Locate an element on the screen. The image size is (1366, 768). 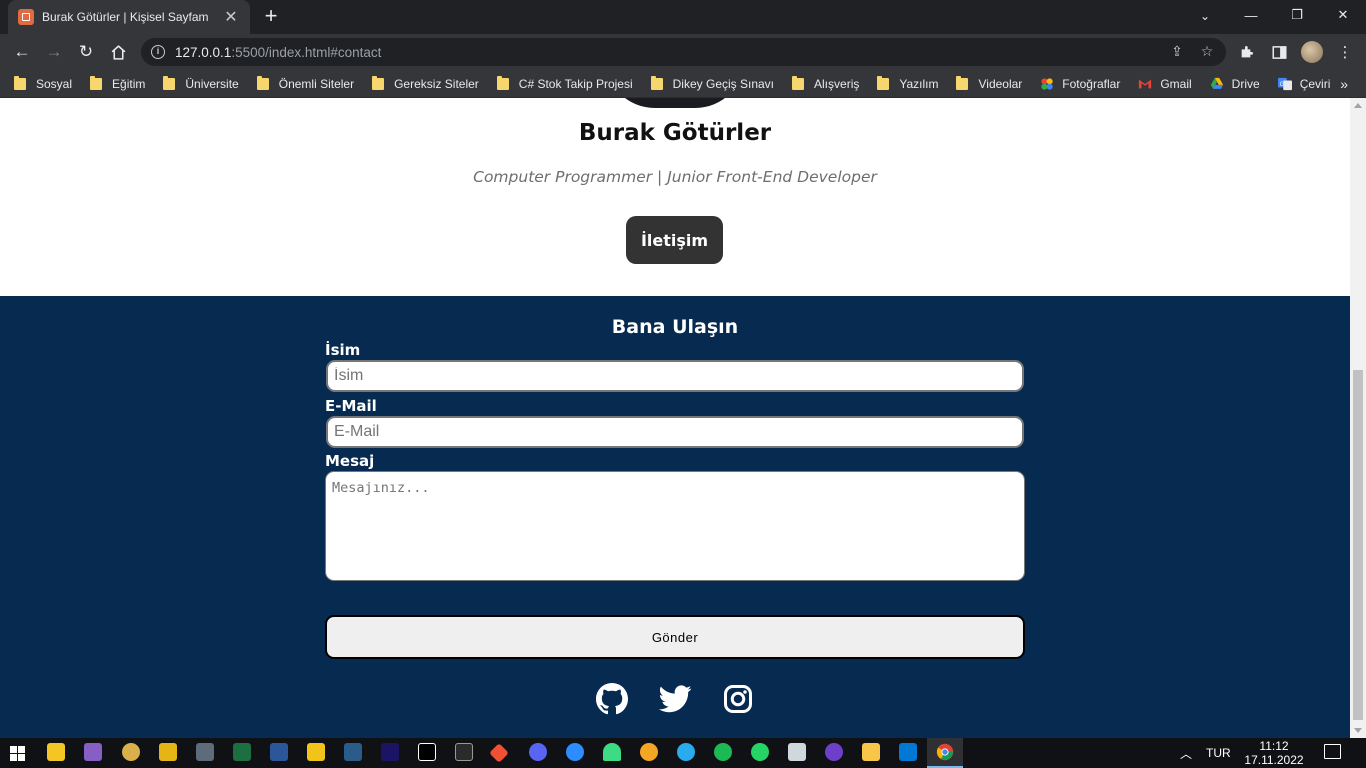
animate-icon is located at coordinates (390, 752).